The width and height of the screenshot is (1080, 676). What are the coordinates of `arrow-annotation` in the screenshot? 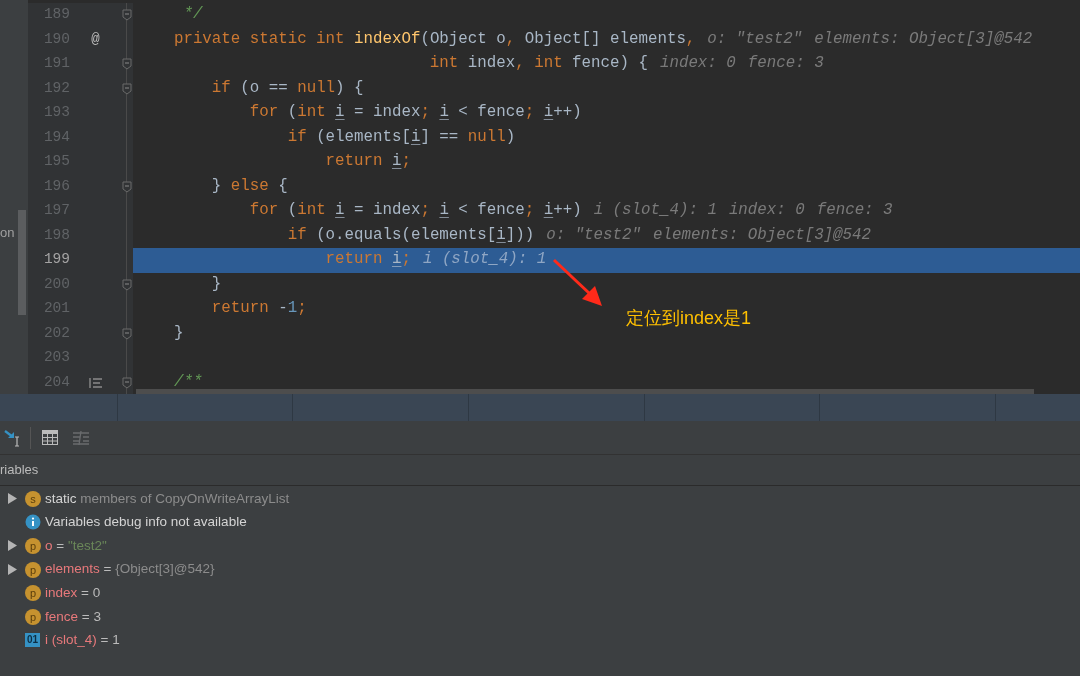 It's located at (578, 283).